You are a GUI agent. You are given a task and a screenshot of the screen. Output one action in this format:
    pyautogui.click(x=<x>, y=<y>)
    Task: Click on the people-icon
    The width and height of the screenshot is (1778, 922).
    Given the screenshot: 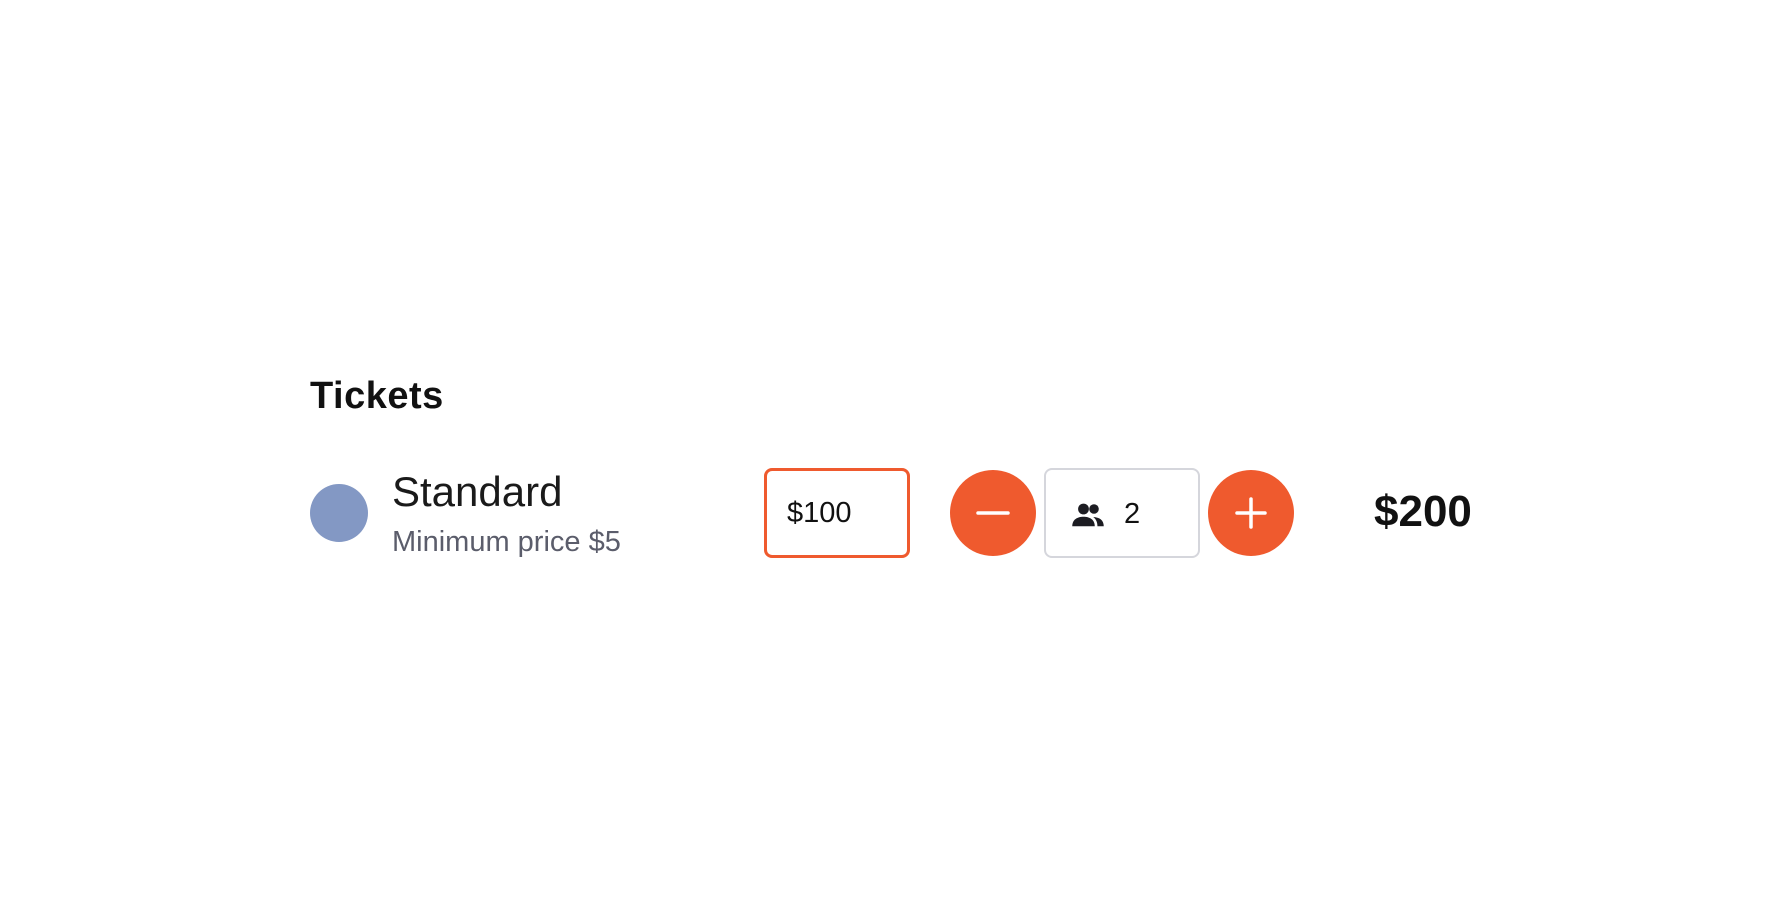 What is the action you would take?
    pyautogui.click(x=1088, y=515)
    